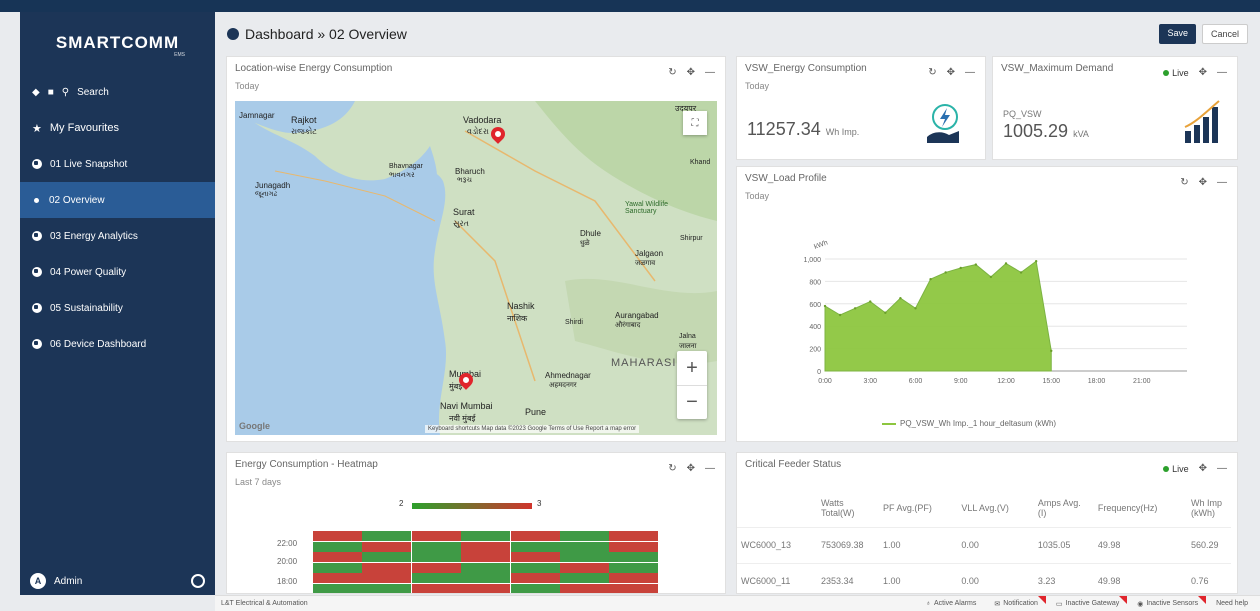 The height and width of the screenshot is (611, 1260). I want to click on sidebar-item-device-dashboard: 06 Device Dashboard, so click(117, 344).